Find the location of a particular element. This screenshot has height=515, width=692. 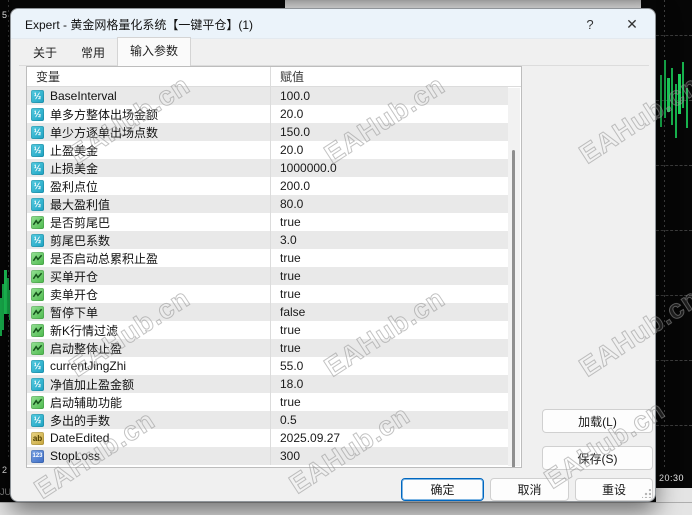

param-value-cell: 18.0 is located at coordinates (389, 384).